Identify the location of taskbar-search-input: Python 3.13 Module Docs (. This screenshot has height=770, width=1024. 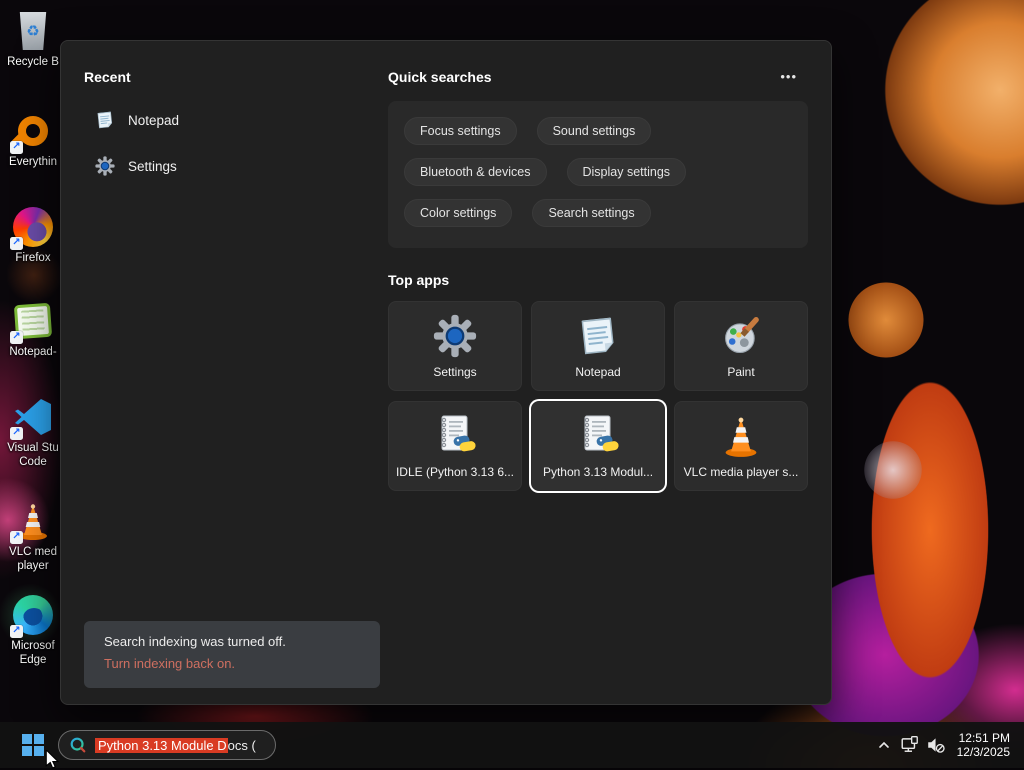
(167, 745).